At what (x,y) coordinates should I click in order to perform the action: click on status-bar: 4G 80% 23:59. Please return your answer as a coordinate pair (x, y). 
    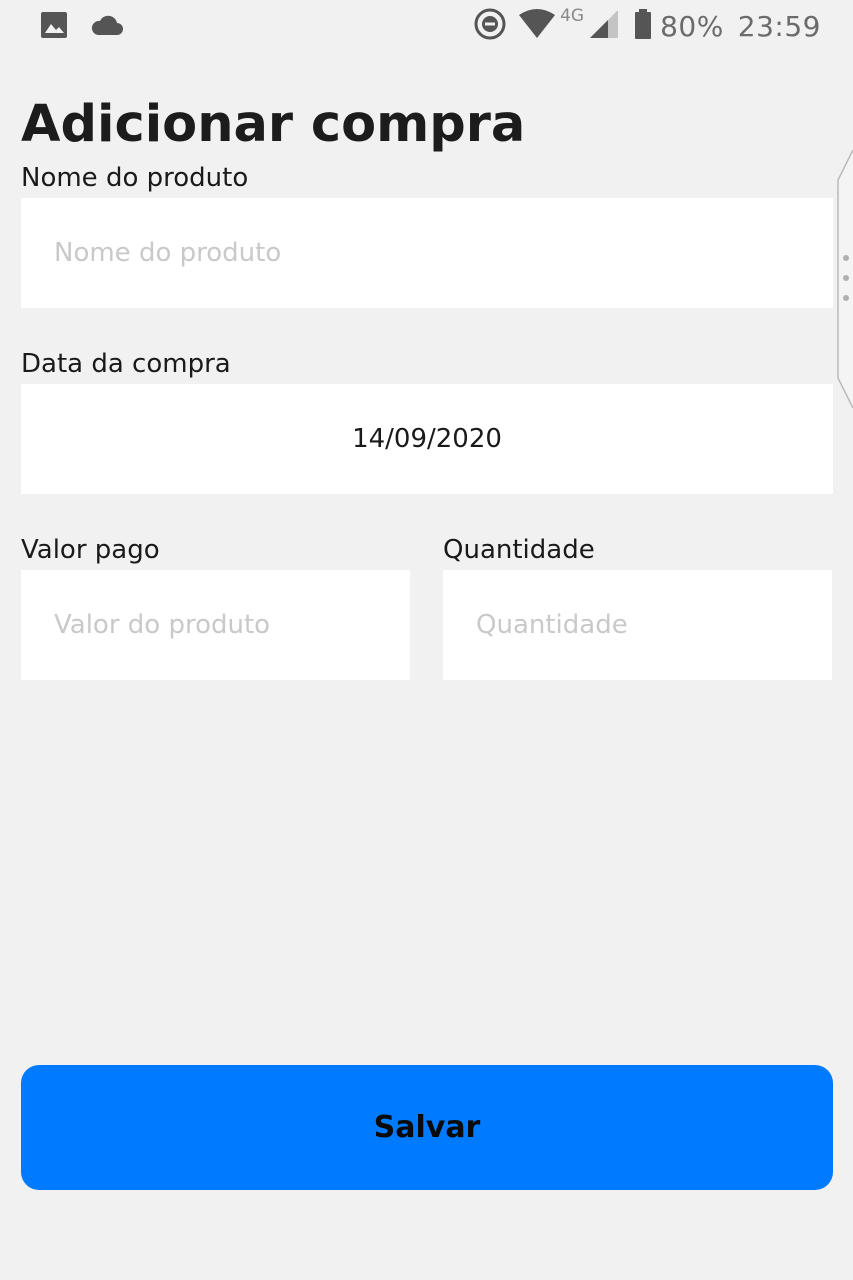
    Looking at the image, I should click on (426, 26).